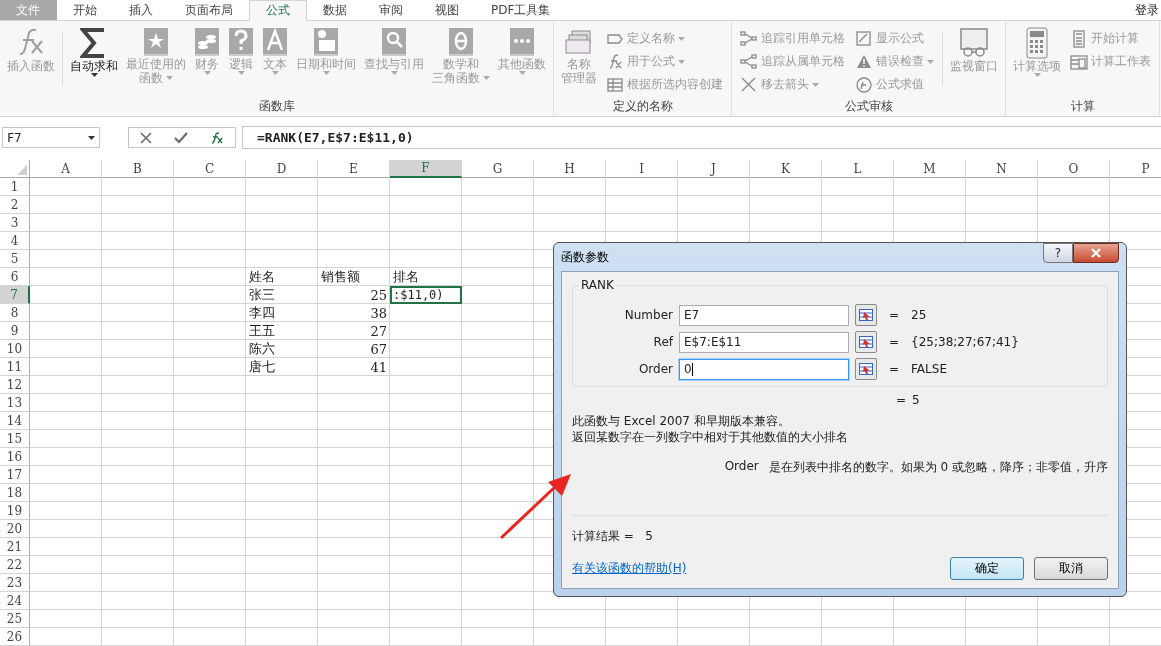 The image size is (1161, 646). What do you see at coordinates (930, 169) in the screenshot?
I see `column-header: M` at bounding box center [930, 169].